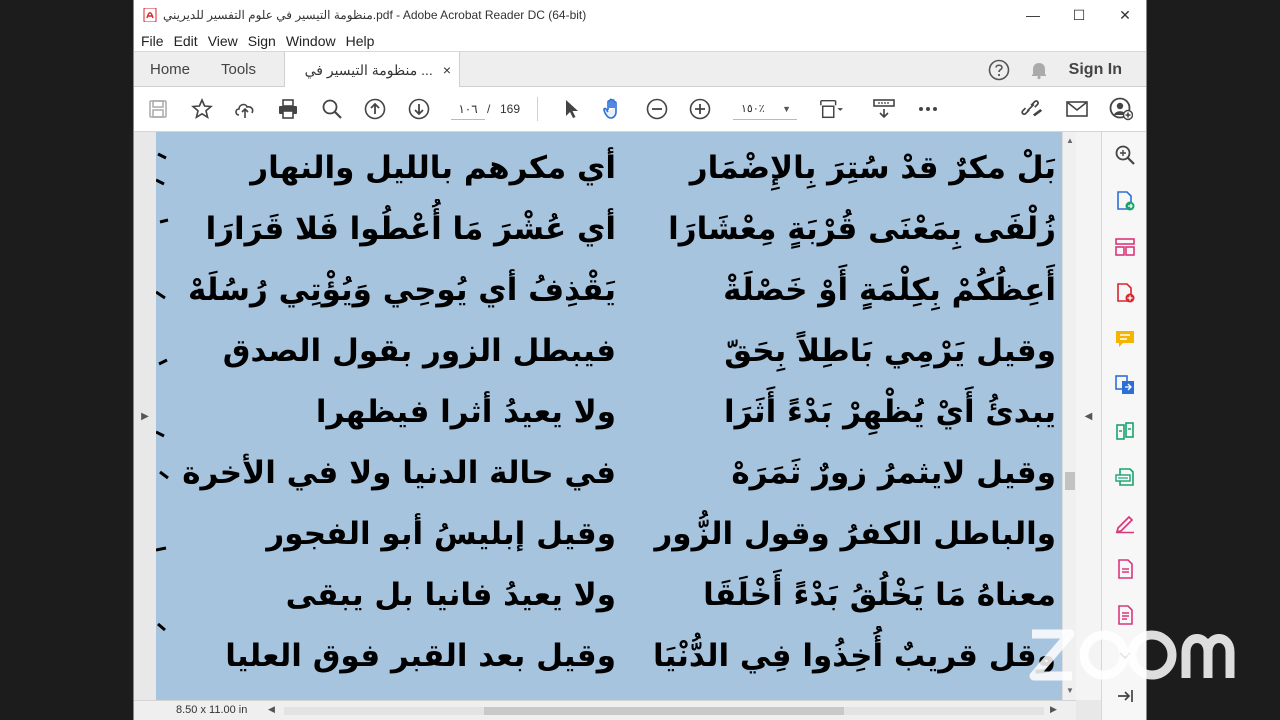 The width and height of the screenshot is (1280, 720). What do you see at coordinates (399, 473) in the screenshot?
I see `verse-line: في حالة الدنيا ولا في الأخرة` at bounding box center [399, 473].